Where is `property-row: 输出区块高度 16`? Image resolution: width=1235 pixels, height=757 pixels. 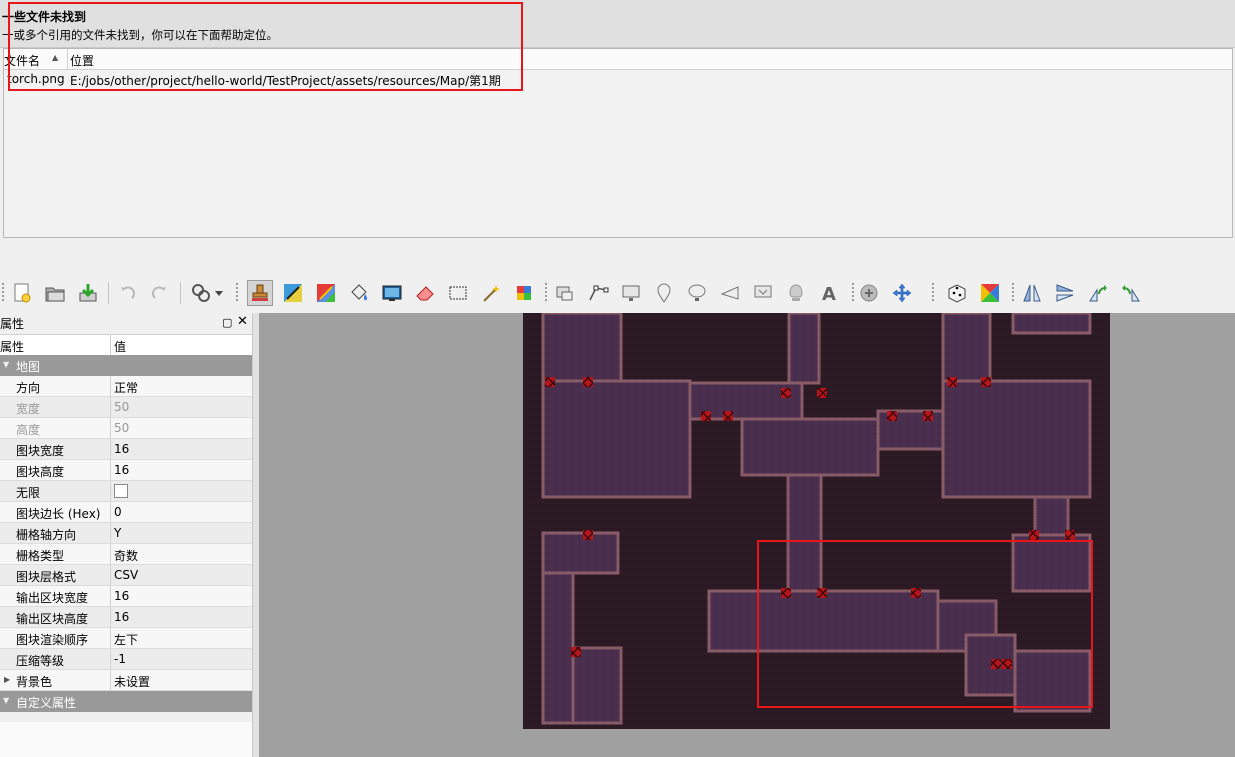 property-row: 输出区块高度 16 is located at coordinates (126, 617).